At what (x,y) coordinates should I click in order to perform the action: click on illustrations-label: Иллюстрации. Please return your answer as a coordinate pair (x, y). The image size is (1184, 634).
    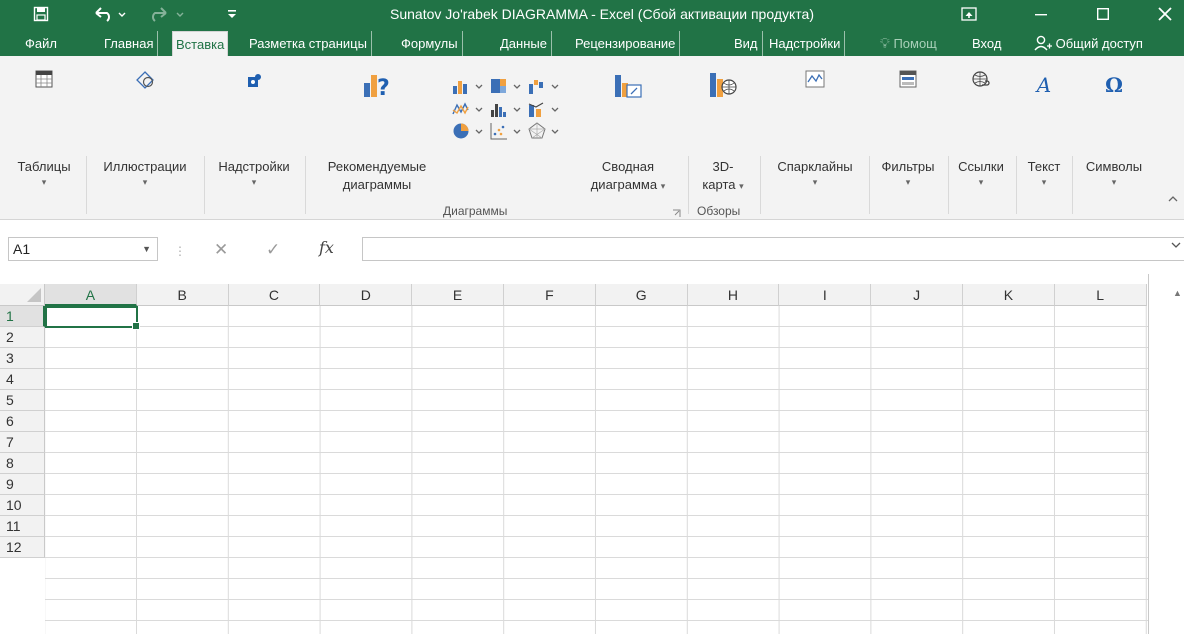
    Looking at the image, I should click on (145, 166).